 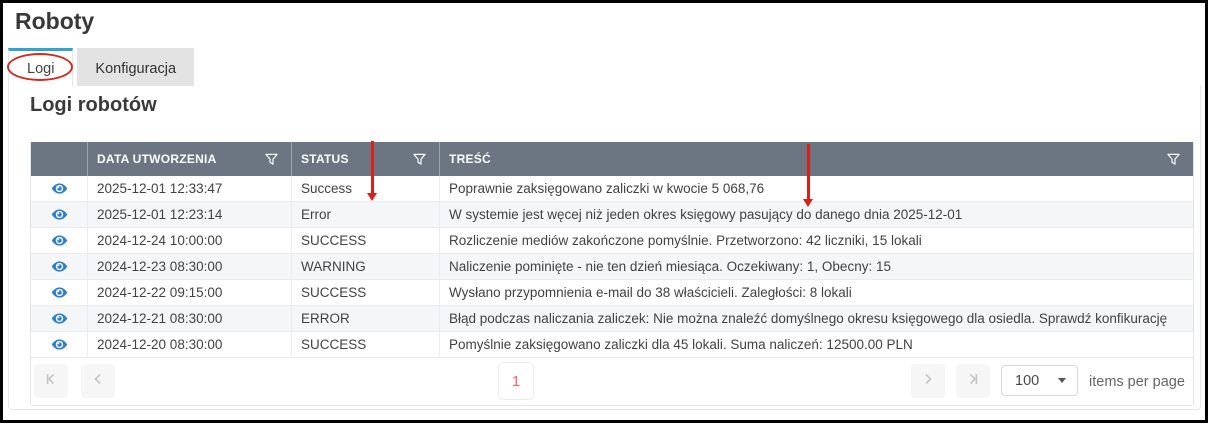 I want to click on pager-previous-page-button, so click(x=98, y=381).